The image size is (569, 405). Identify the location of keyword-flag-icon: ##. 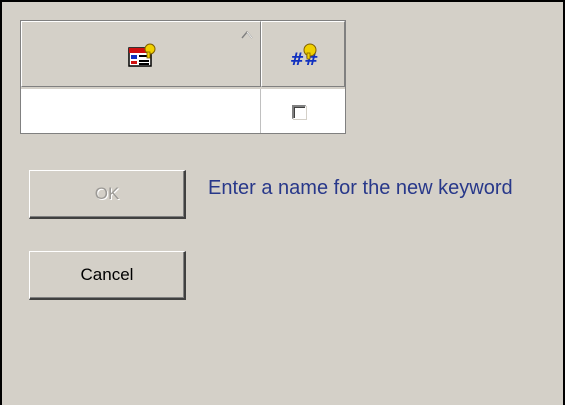
(304, 55).